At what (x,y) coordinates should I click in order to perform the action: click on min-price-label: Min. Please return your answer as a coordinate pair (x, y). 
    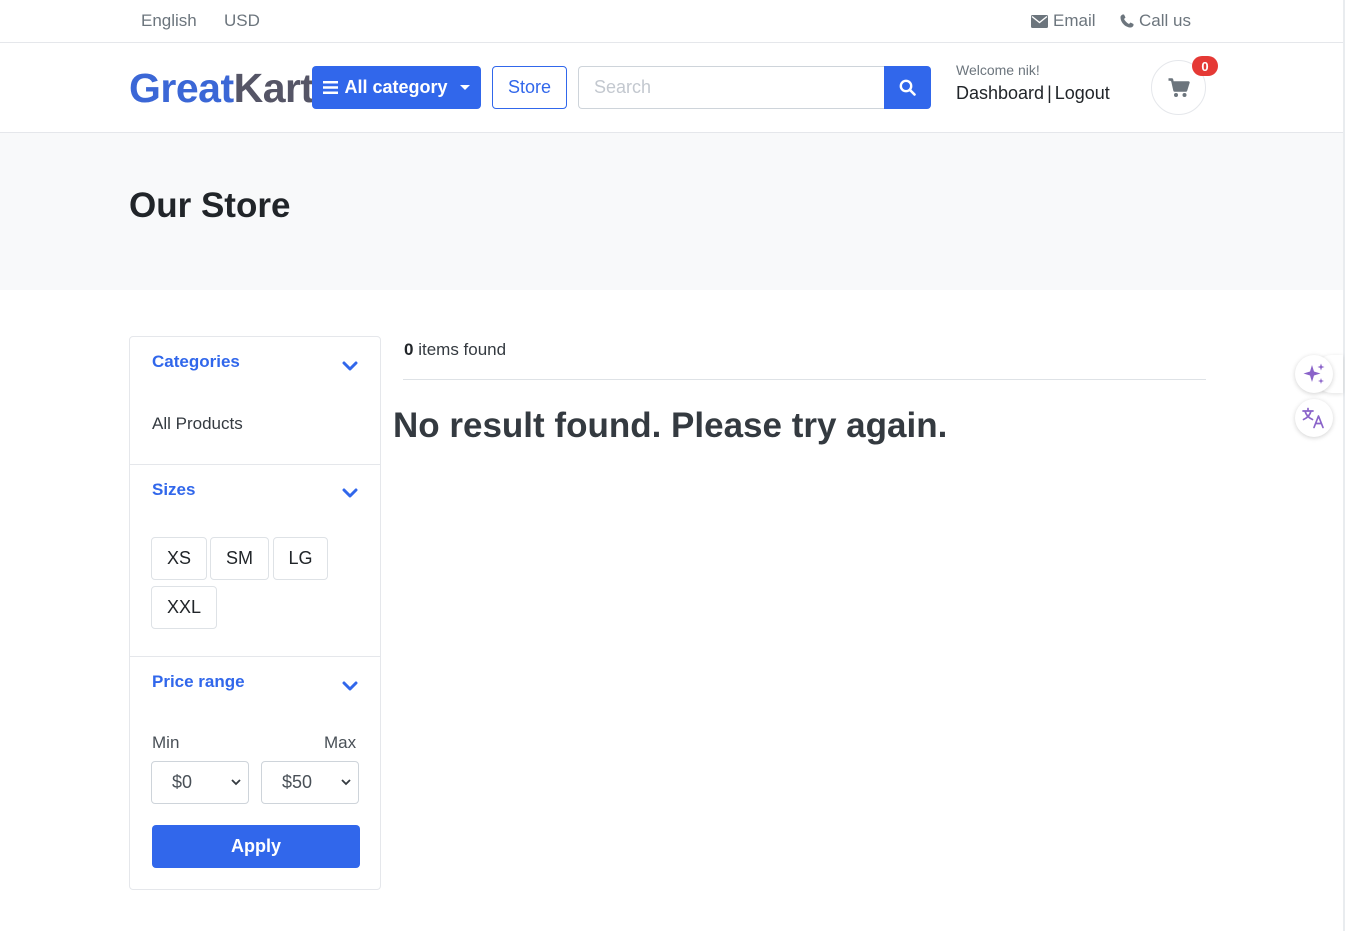
    Looking at the image, I should click on (166, 742).